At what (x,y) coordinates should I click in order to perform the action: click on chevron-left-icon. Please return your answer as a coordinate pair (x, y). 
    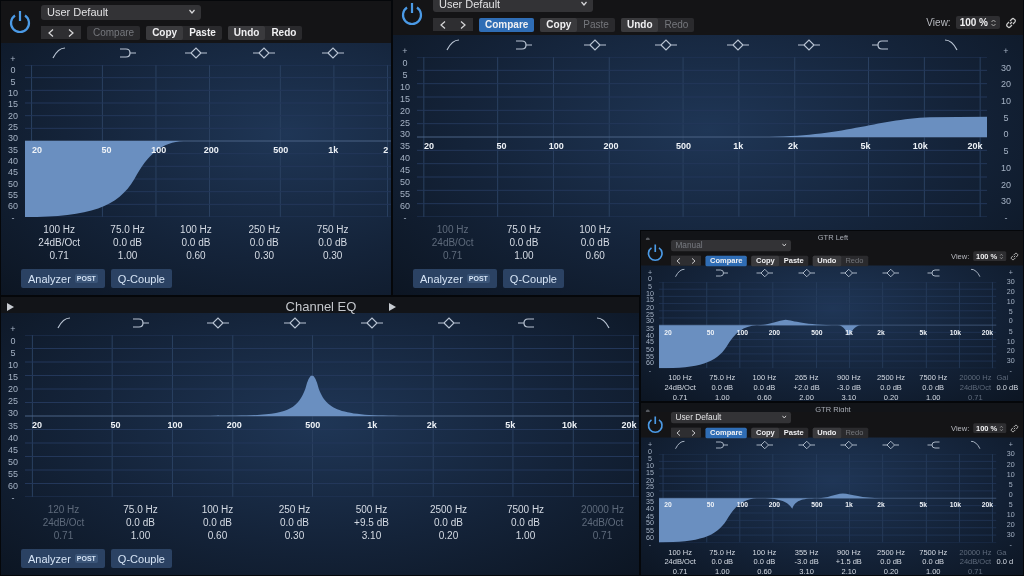
    Looking at the image, I should click on (51, 32).